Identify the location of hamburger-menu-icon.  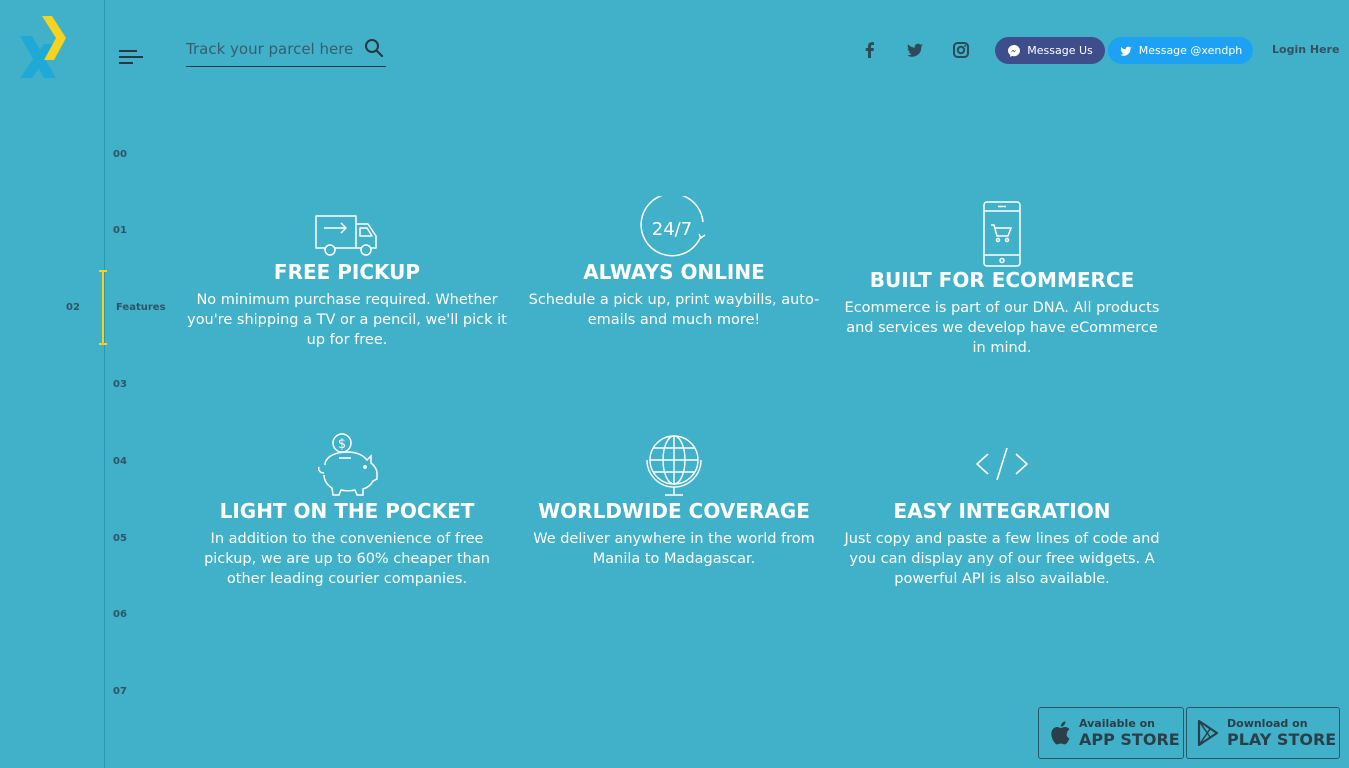
(131, 58).